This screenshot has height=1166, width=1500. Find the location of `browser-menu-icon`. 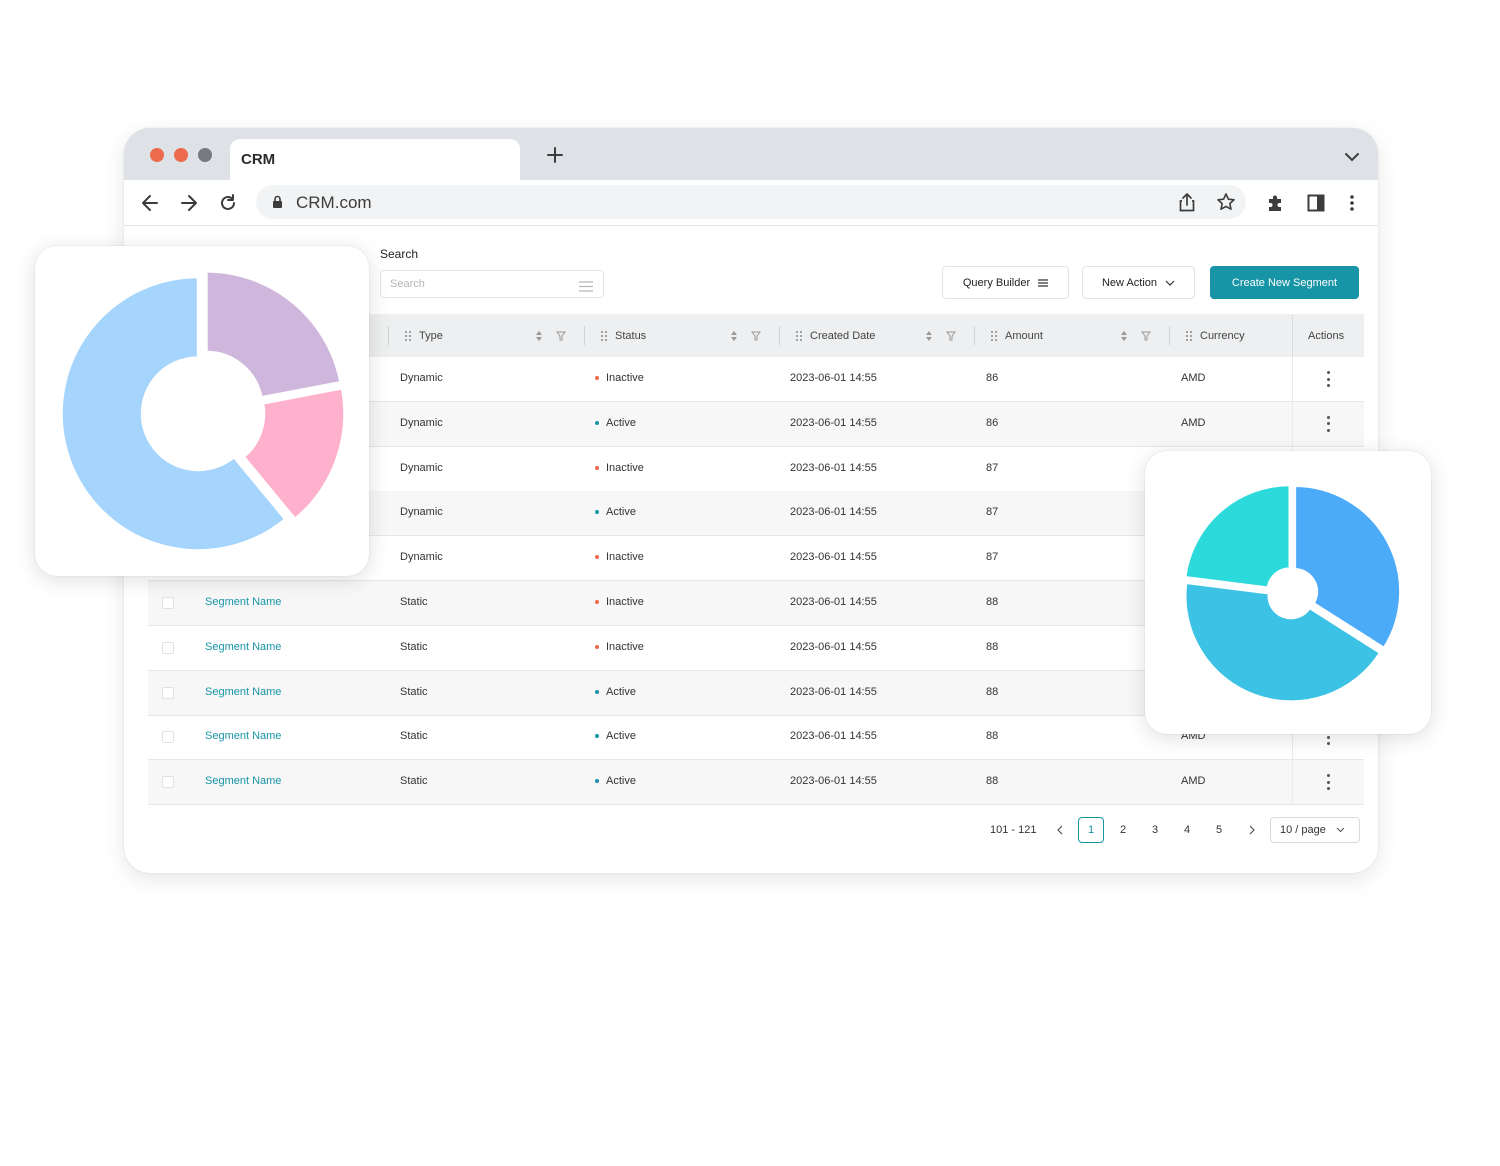

browser-menu-icon is located at coordinates (1352, 203).